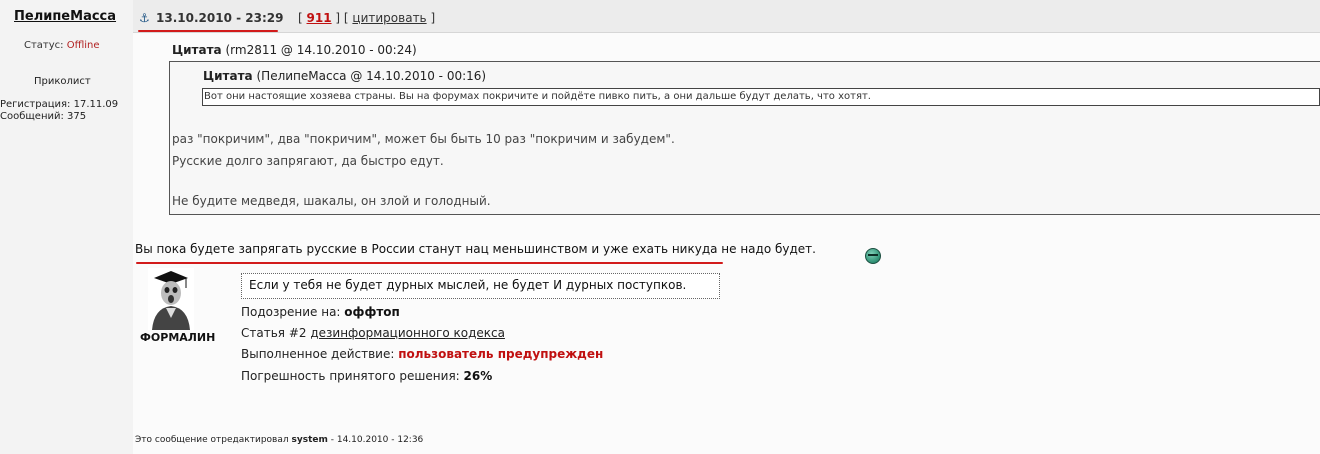 The width and height of the screenshot is (1320, 454). Describe the element at coordinates (43, 116) in the screenshot. I see `user-message-count: Сообщений: 375` at that location.